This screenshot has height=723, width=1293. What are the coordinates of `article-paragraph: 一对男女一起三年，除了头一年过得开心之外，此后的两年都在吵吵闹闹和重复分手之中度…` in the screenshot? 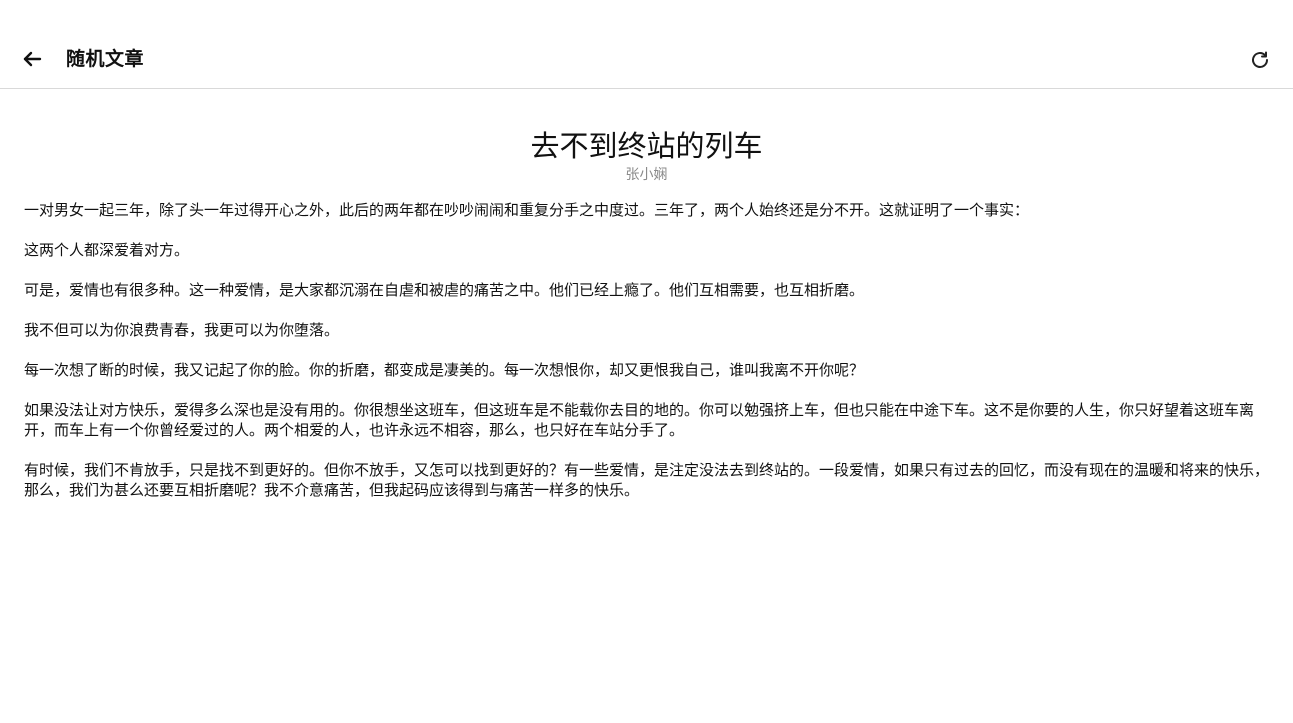 It's located at (527, 210).